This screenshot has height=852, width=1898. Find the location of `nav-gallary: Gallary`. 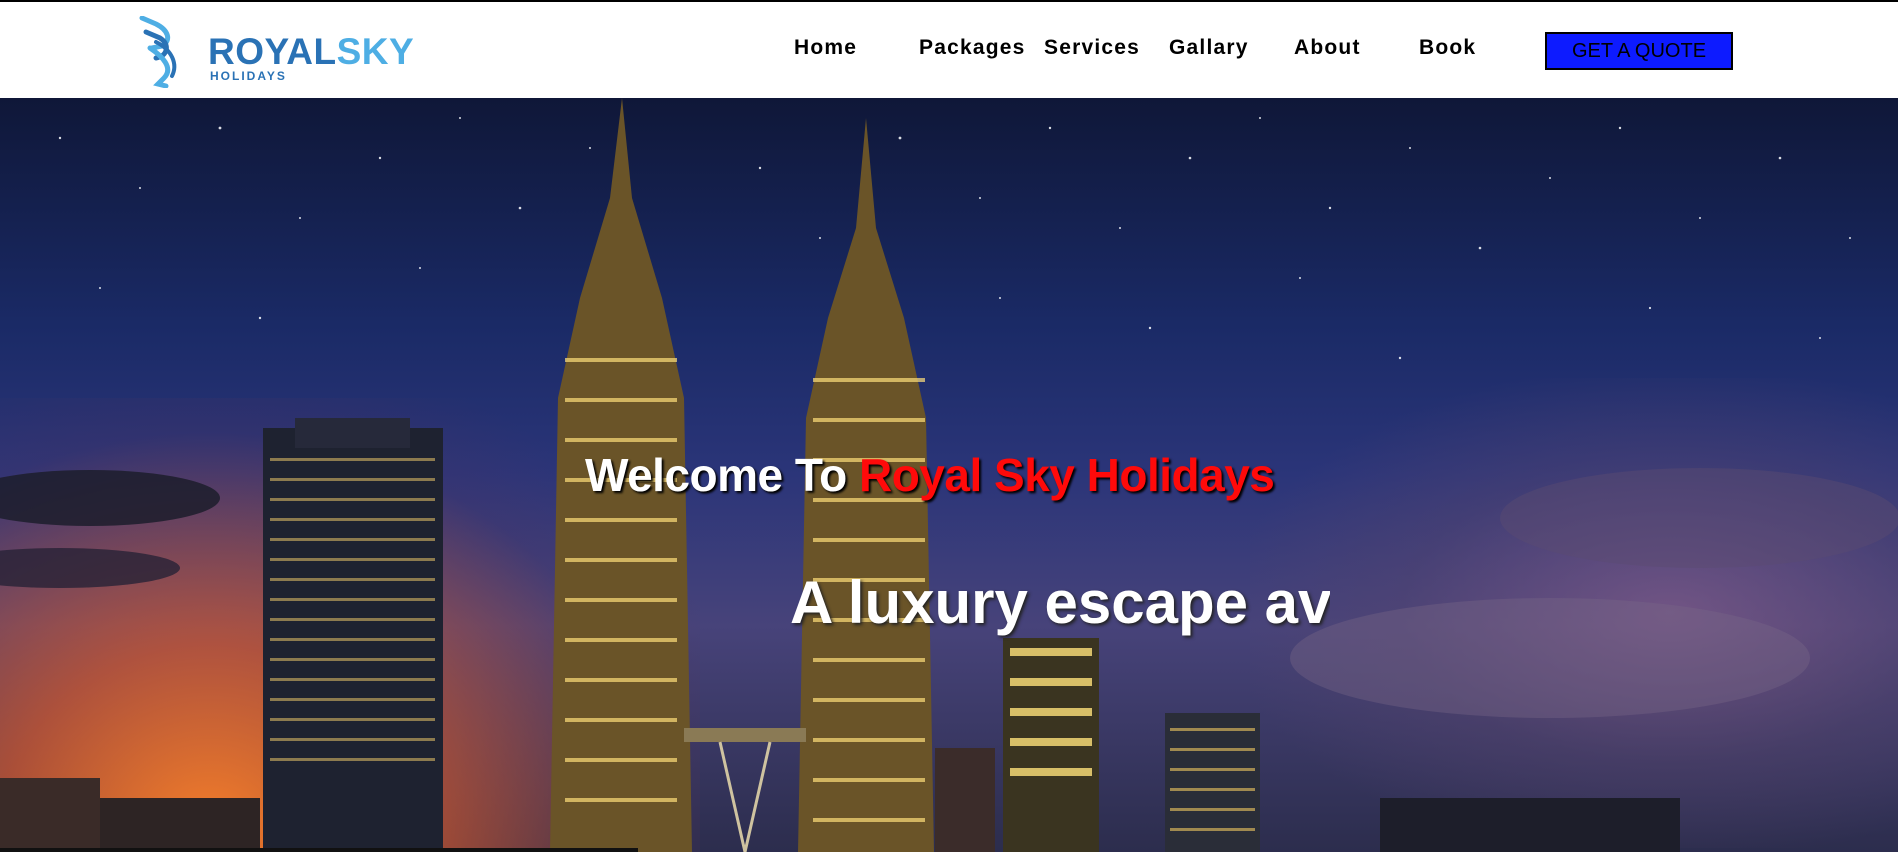

nav-gallary: Gallary is located at coordinates (1209, 48).